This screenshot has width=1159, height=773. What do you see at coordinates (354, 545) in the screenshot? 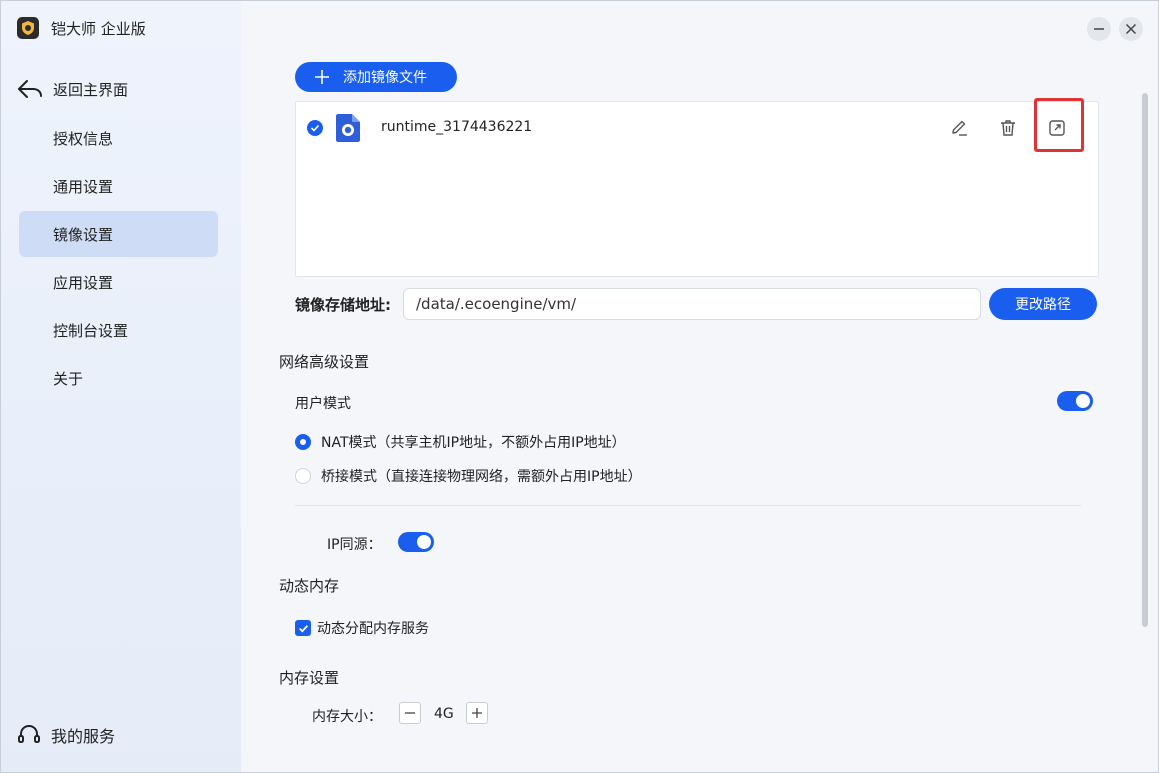
I see `ip-same-label: IP同源：` at bounding box center [354, 545].